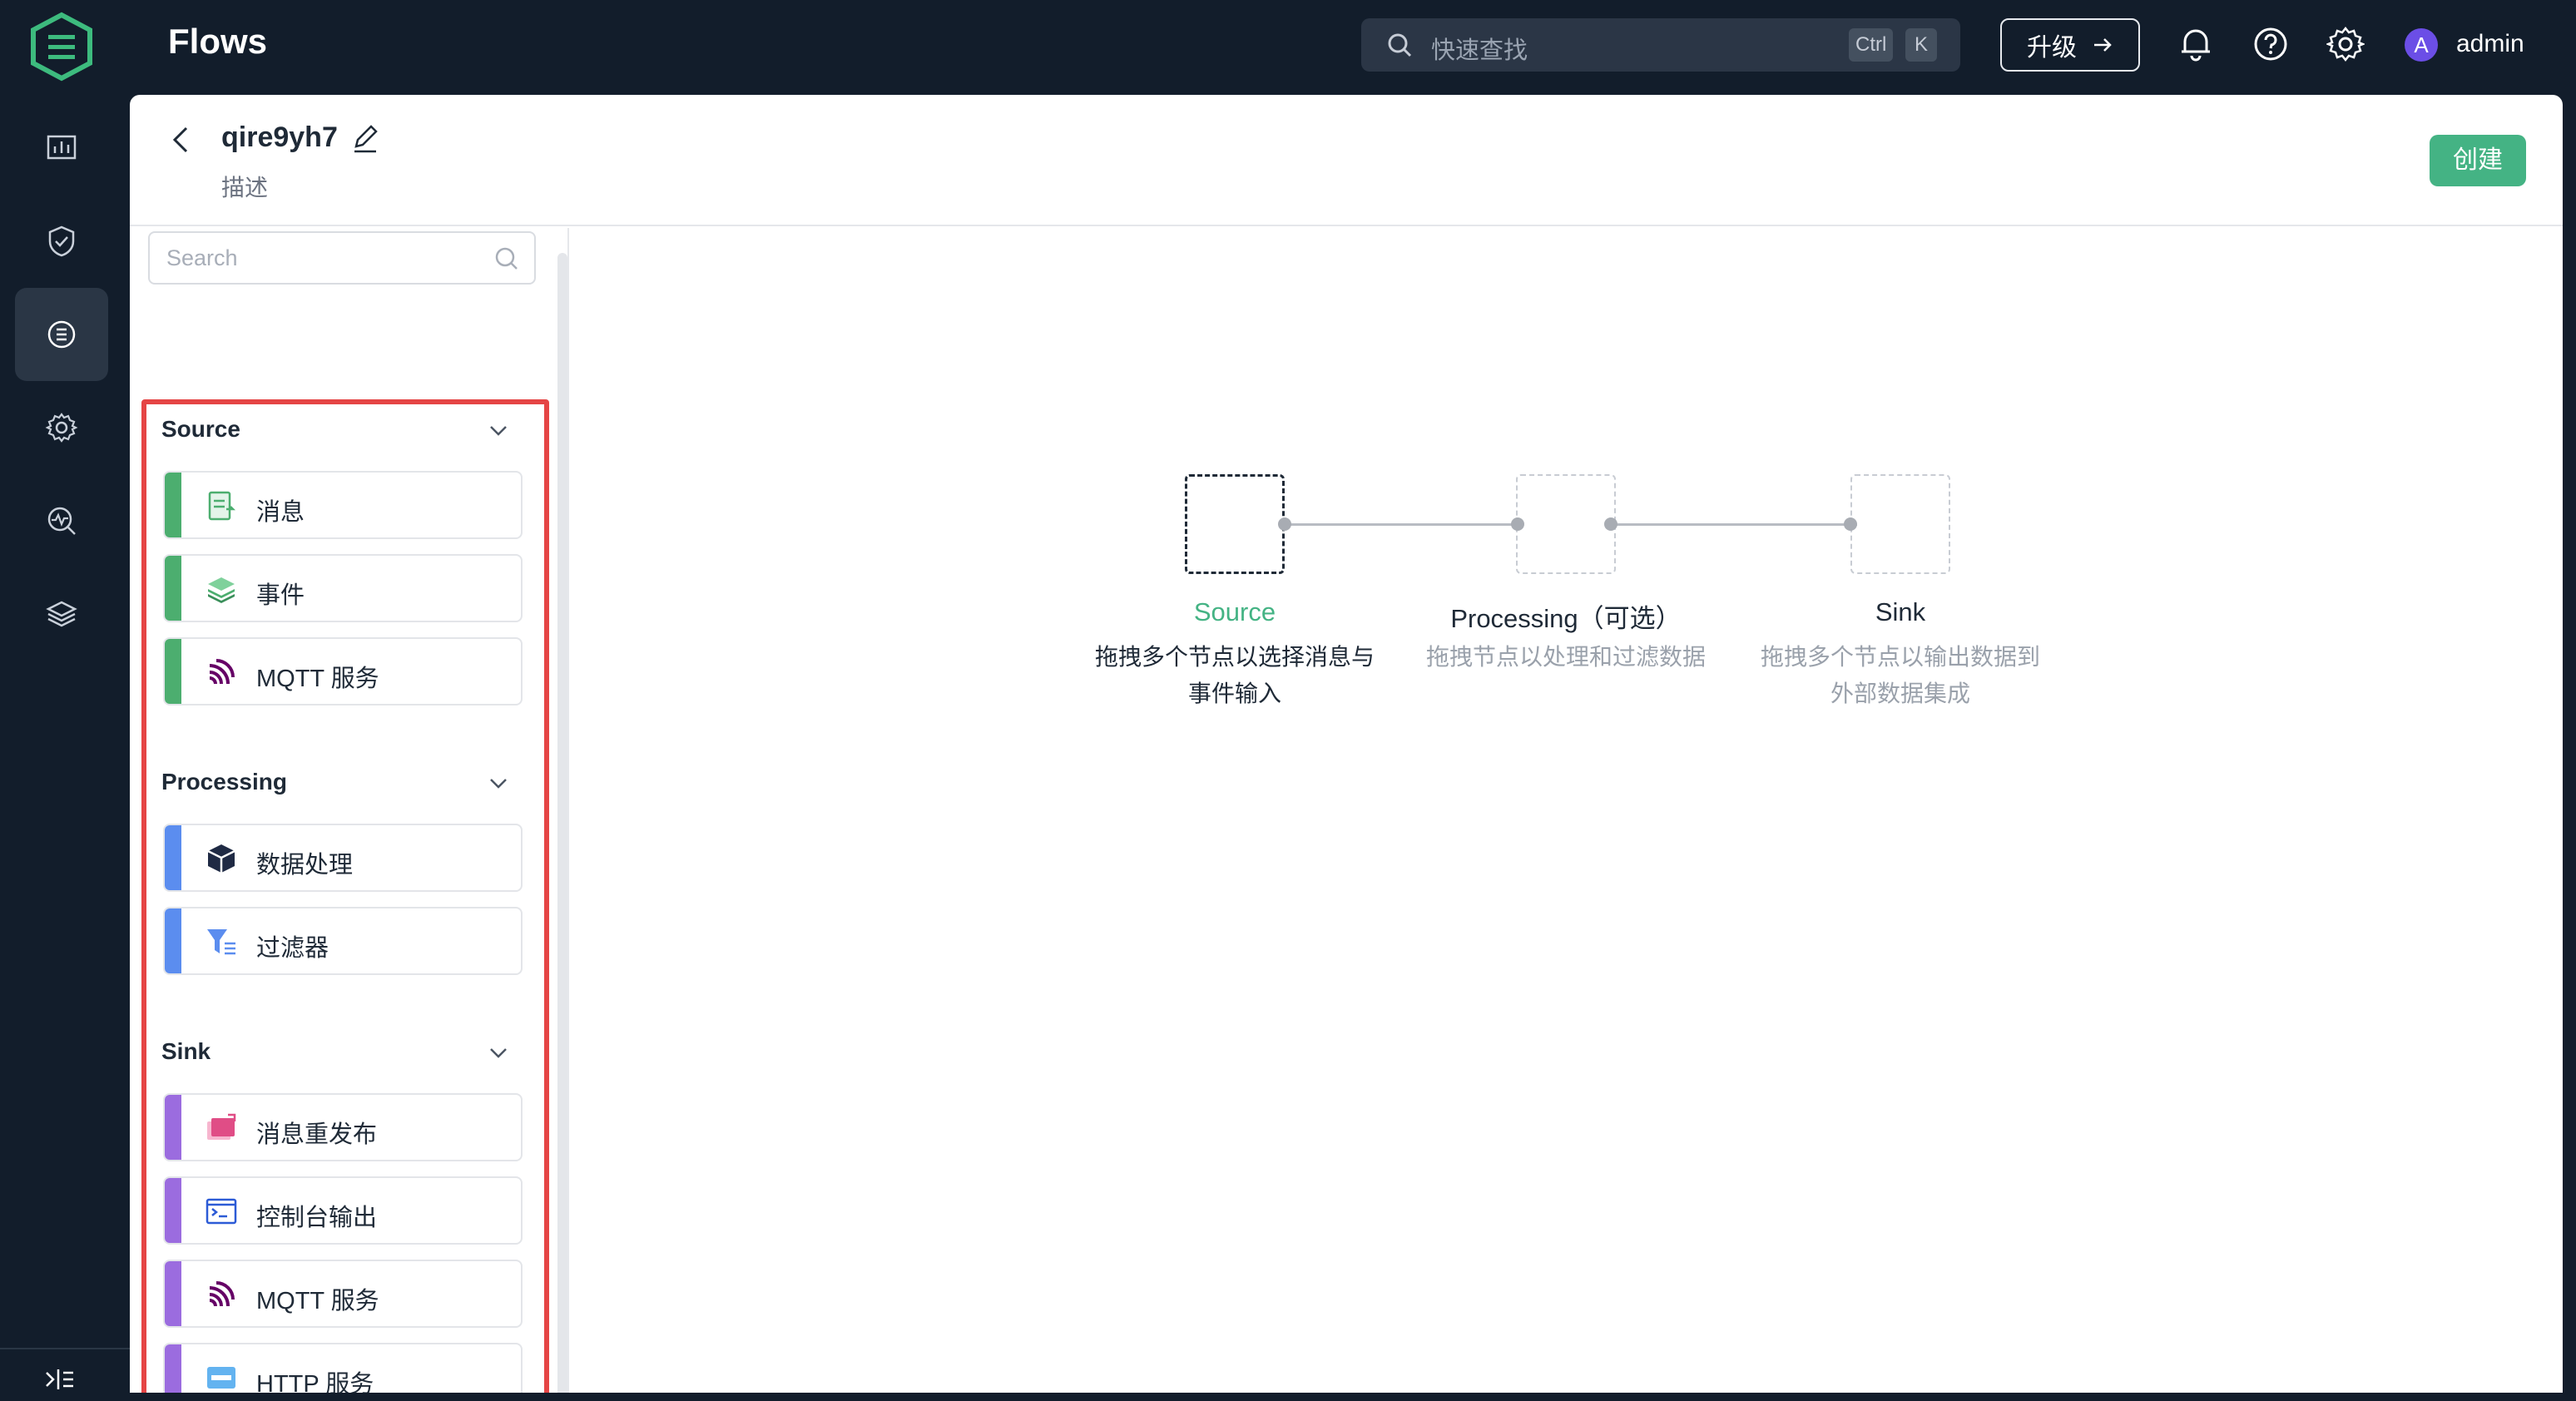 The width and height of the screenshot is (2576, 1401). I want to click on node-label: 事件, so click(281, 595).